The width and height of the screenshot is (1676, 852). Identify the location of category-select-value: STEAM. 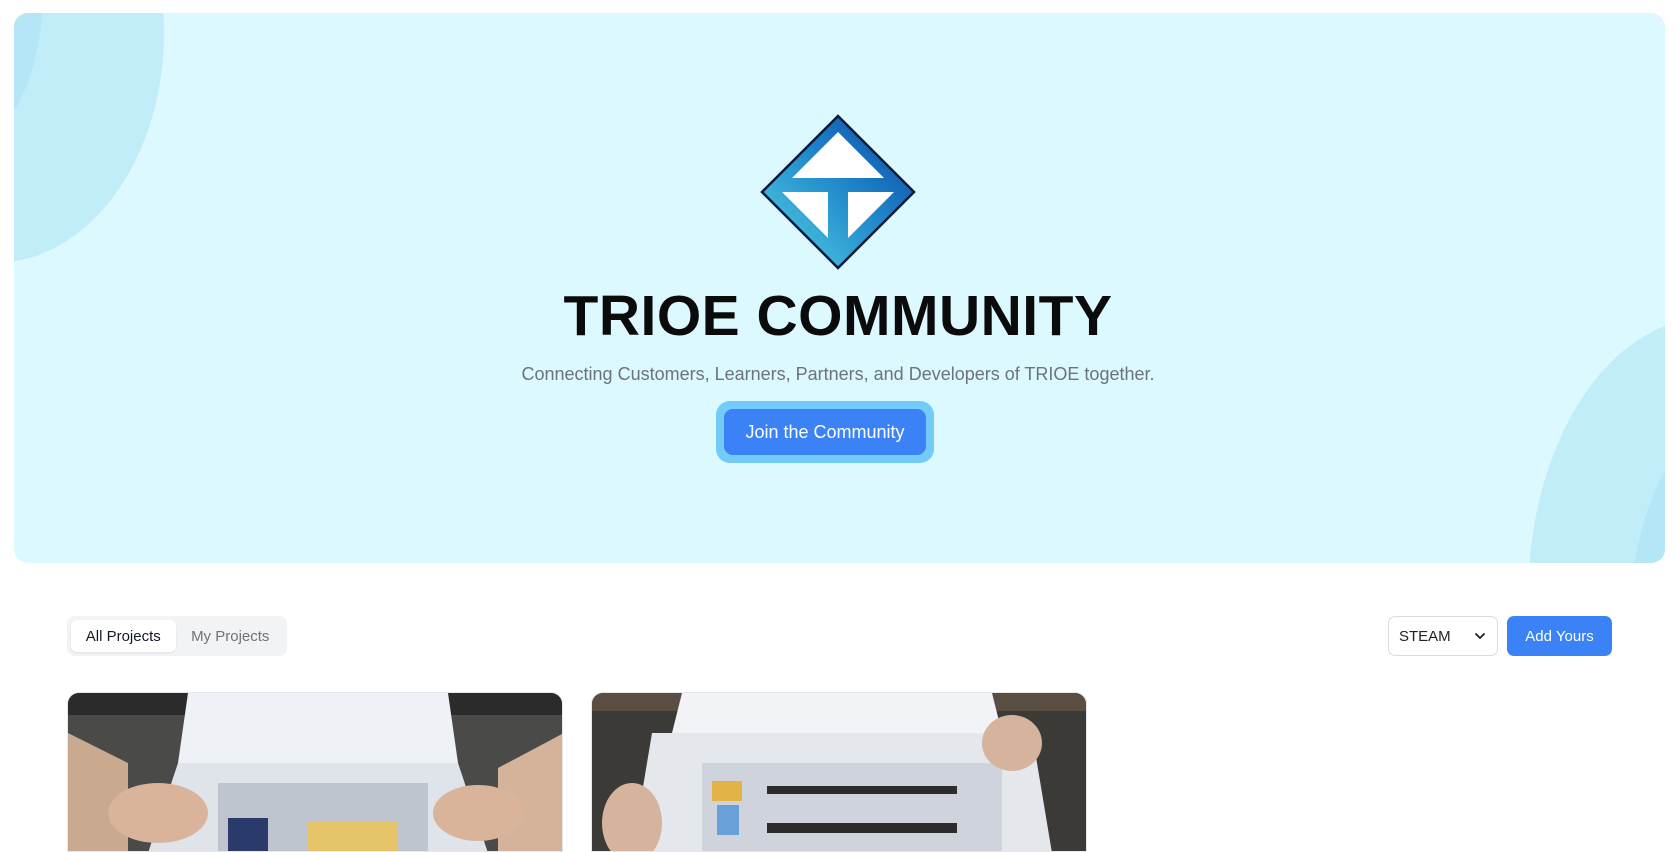
(1425, 636).